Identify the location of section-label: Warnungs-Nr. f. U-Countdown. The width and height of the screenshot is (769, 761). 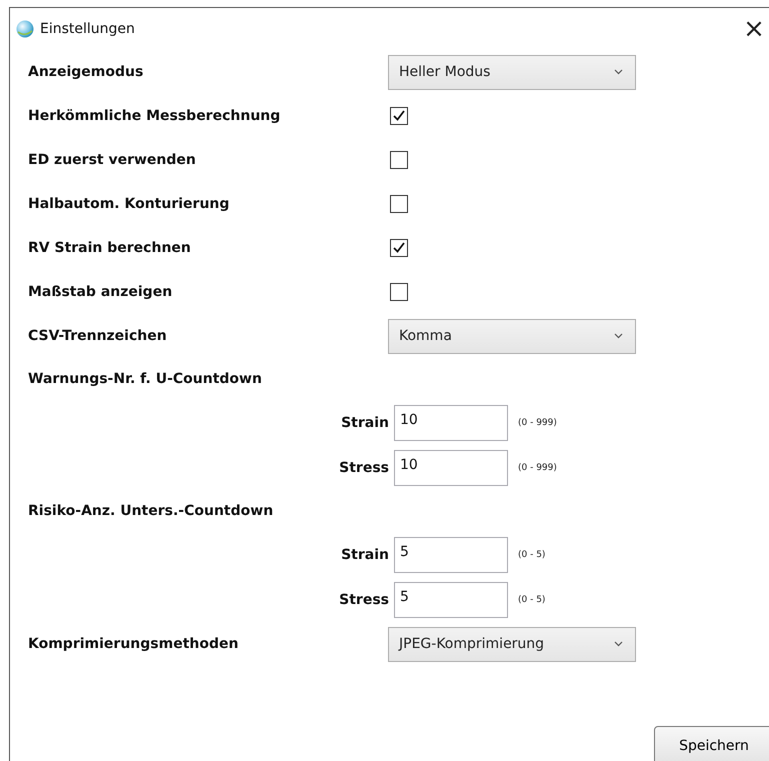
(145, 379).